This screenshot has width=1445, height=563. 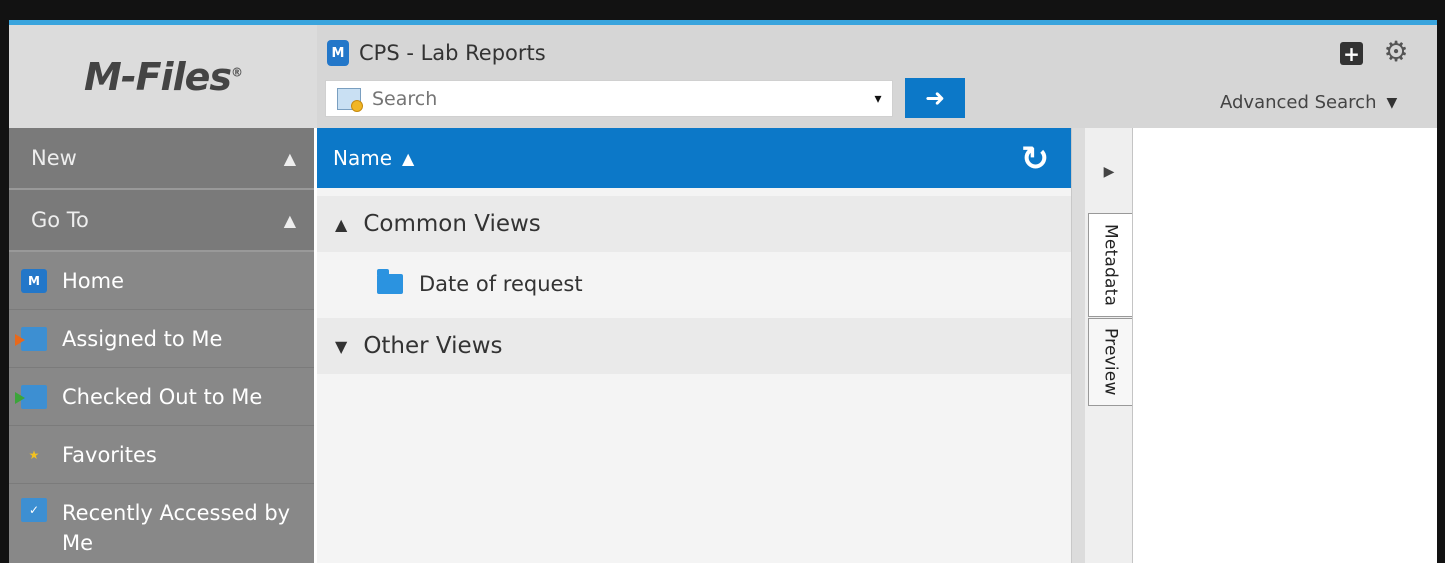 I want to click on search-box: ▾, so click(x=609, y=98).